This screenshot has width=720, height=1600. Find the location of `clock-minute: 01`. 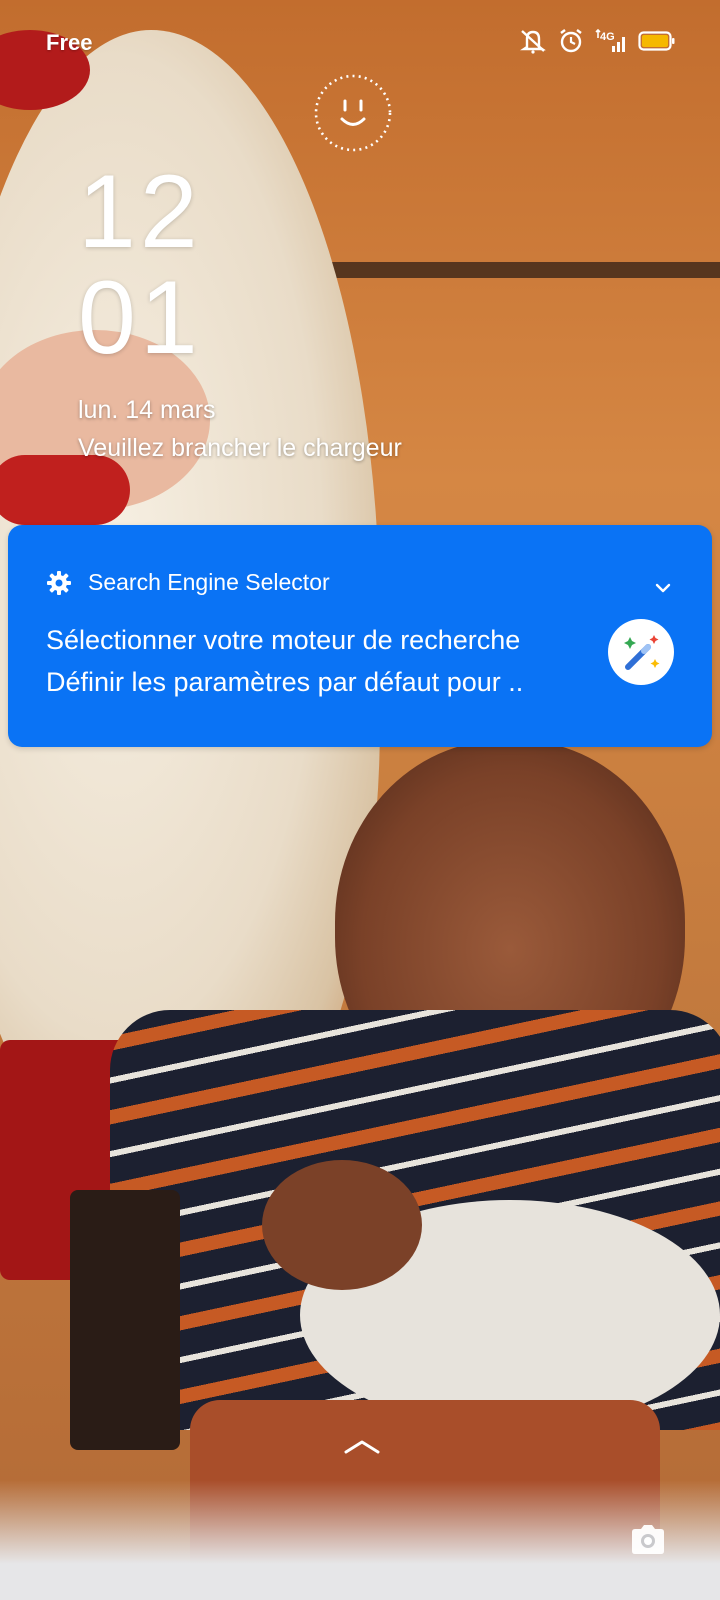

clock-minute: 01 is located at coordinates (140, 318).